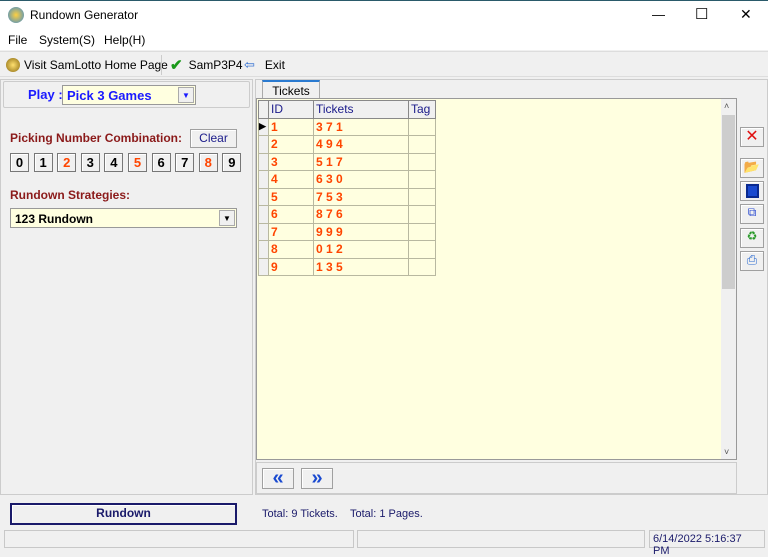 This screenshot has height=557, width=768. Describe the element at coordinates (67, 40) in the screenshot. I see `menu-system: System(S)` at that location.